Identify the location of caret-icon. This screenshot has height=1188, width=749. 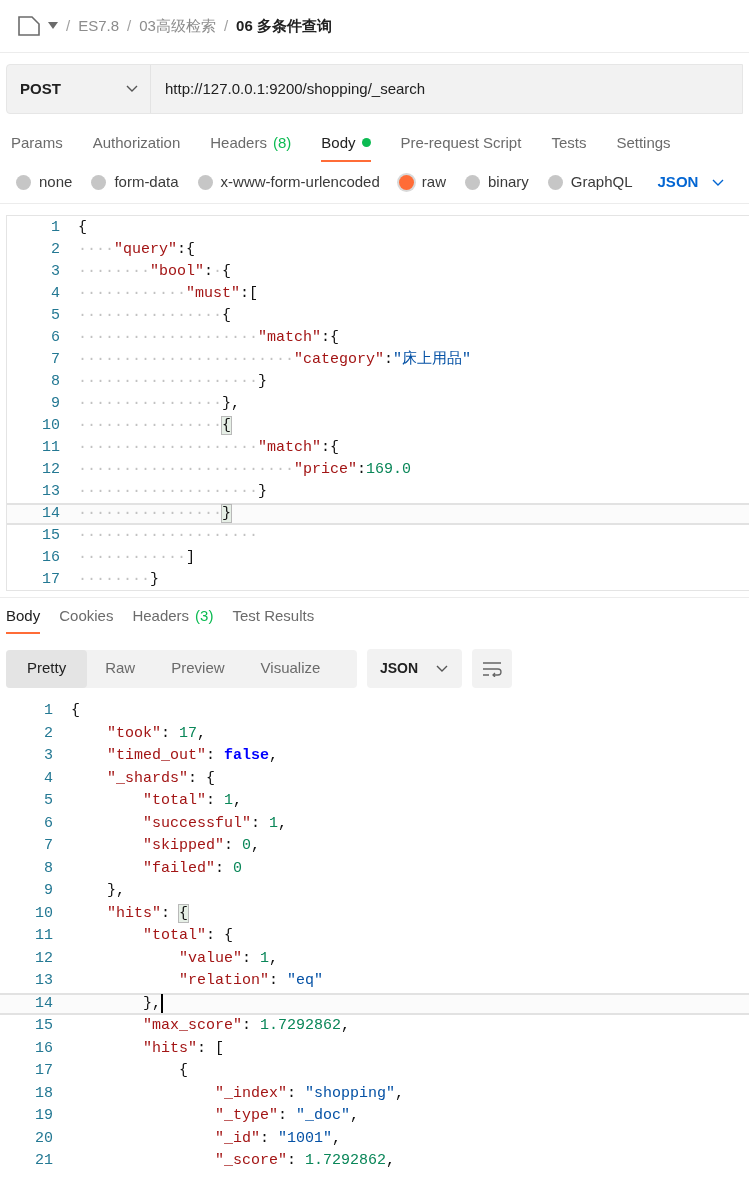
(53, 26).